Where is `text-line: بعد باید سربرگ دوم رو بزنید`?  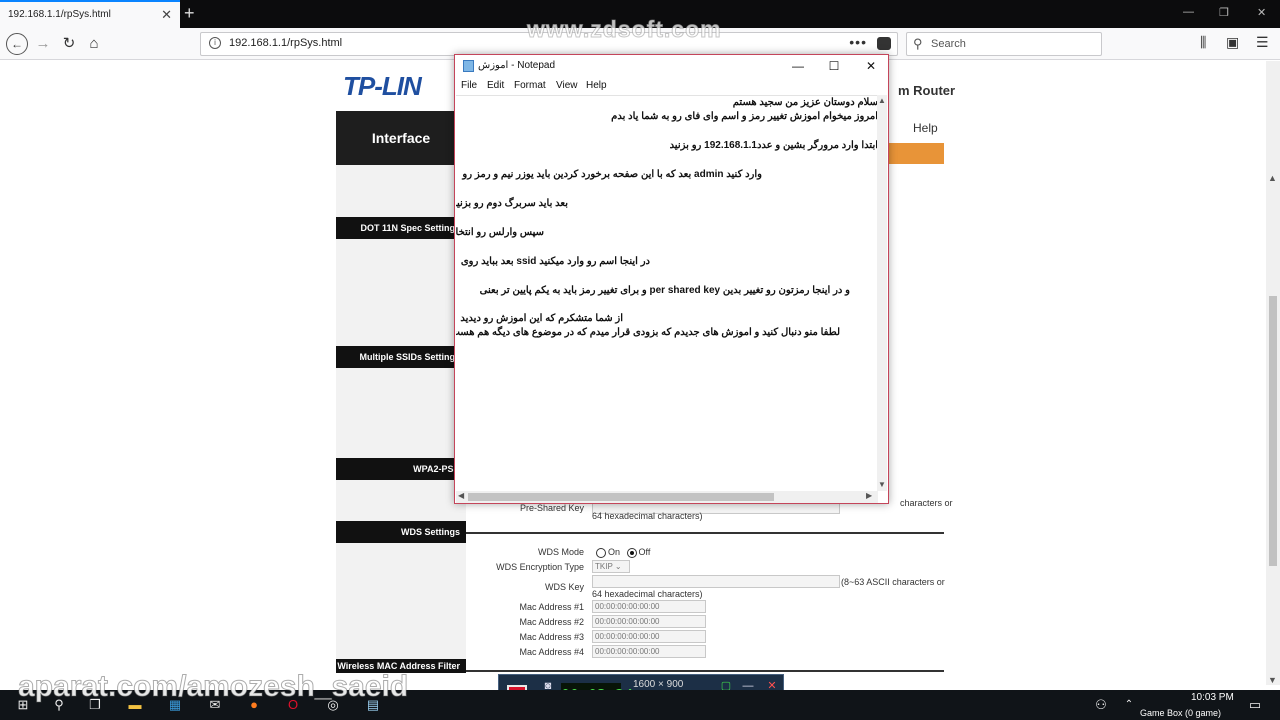
text-line: بعد باید سربرگ دوم رو بزنید is located at coordinates (512, 203).